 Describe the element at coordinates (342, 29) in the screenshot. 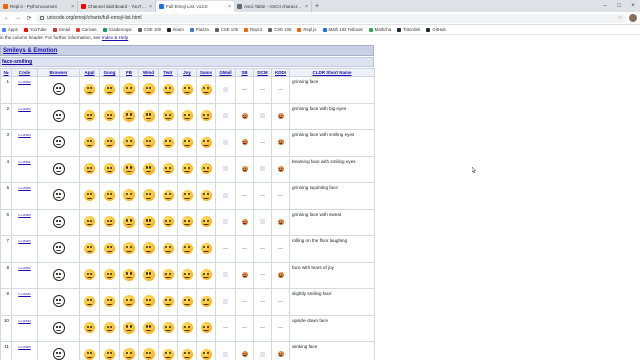

I see `bookmark-item: Math 183 Tetbook` at that location.